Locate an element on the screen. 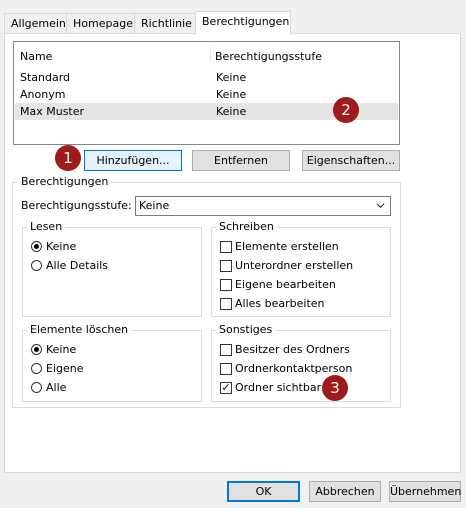 The width and height of the screenshot is (466, 508). write-group-title: Schreiben is located at coordinates (246, 227).